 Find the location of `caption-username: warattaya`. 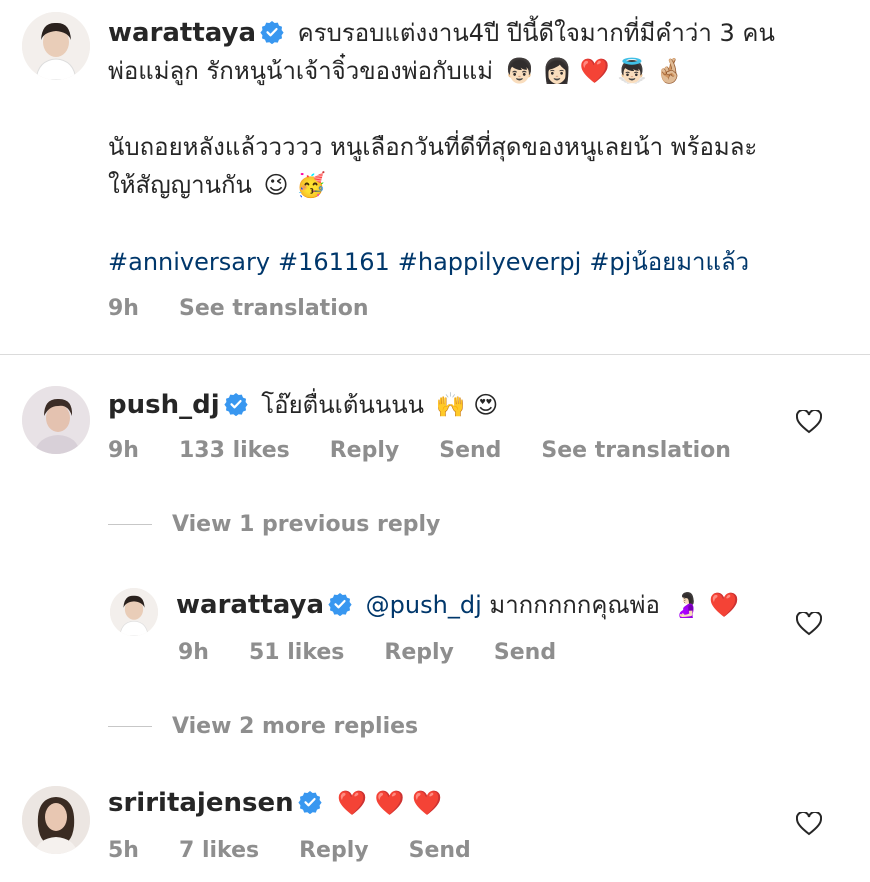

caption-username: warattaya is located at coordinates (182, 33).